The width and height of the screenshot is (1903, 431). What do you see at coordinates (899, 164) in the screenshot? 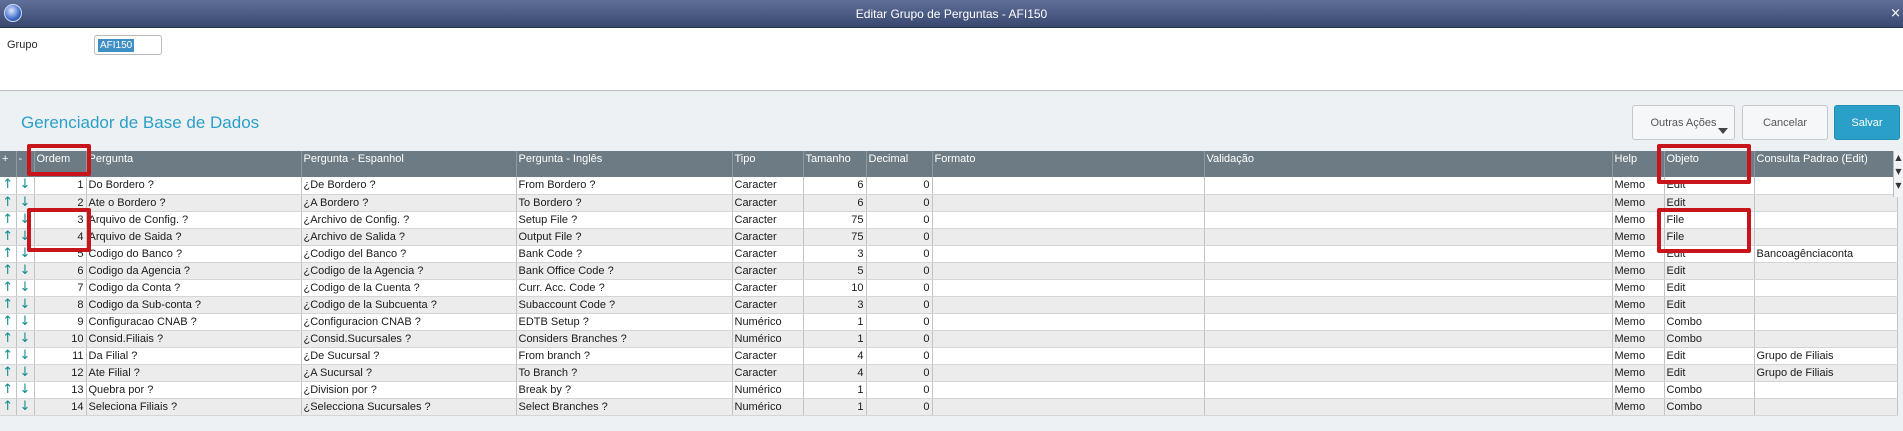
I see `column-header-8: Decimal` at bounding box center [899, 164].